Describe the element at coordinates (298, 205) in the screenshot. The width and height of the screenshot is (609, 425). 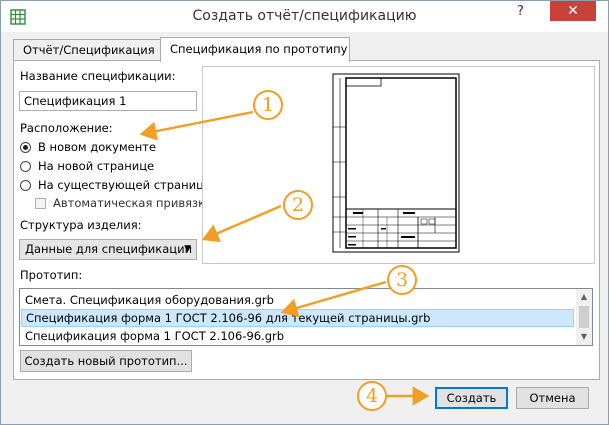
I see `callout-2: 2` at that location.